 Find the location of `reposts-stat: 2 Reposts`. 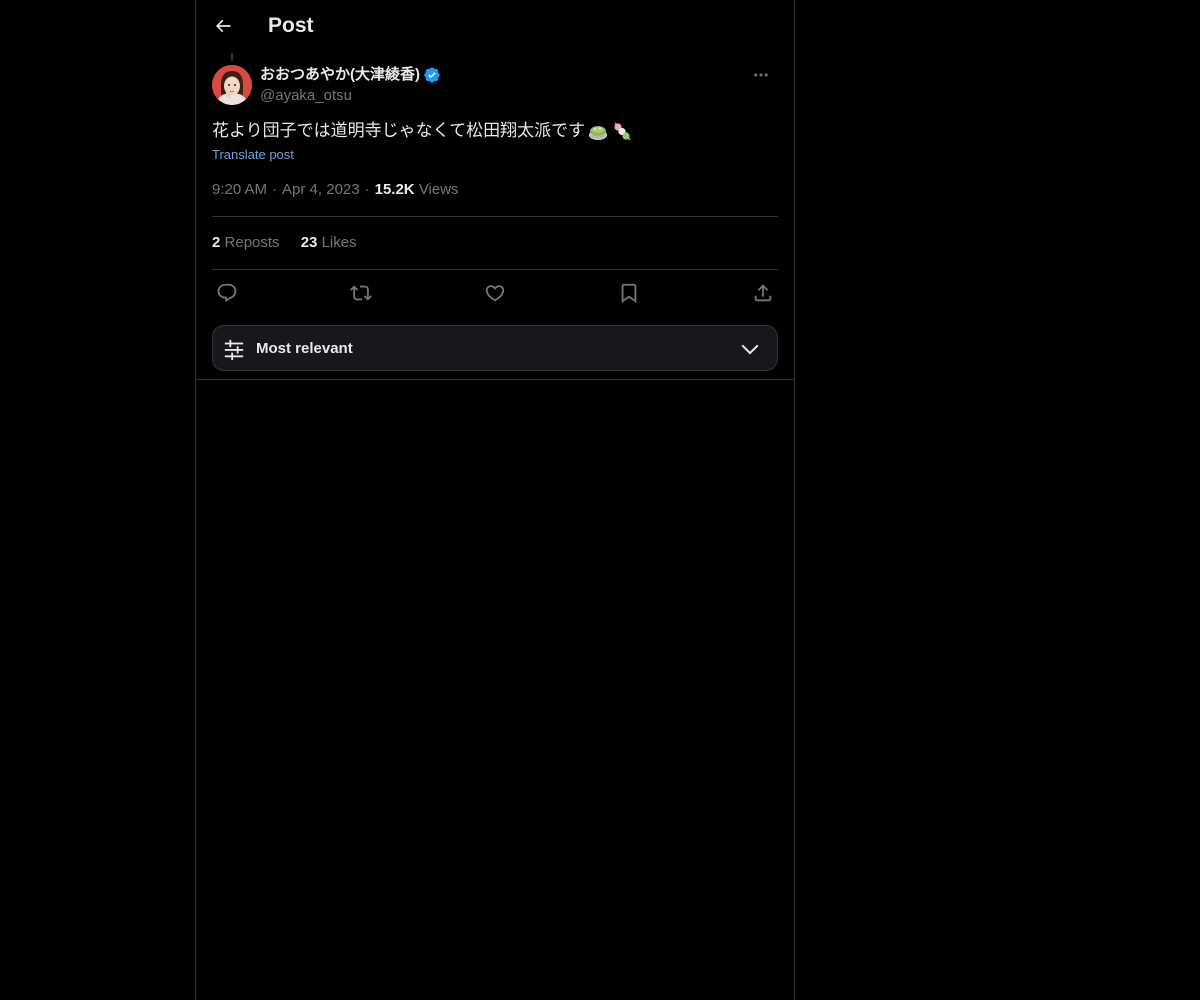

reposts-stat: 2 Reposts is located at coordinates (246, 243).